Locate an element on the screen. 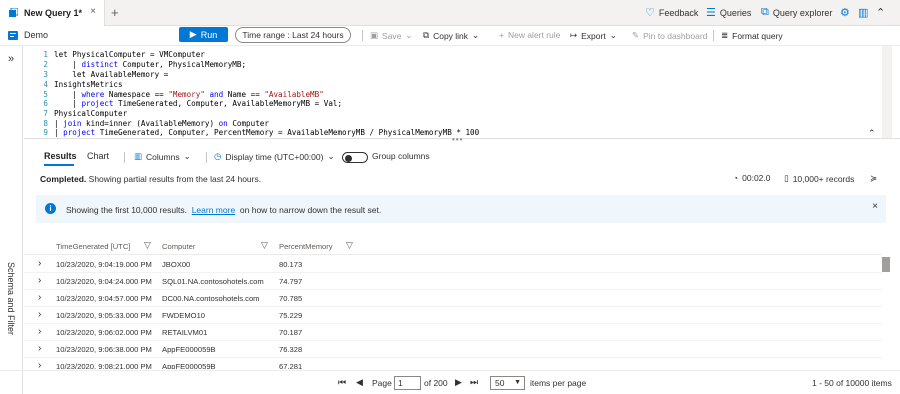  format-icon: ≣ is located at coordinates (725, 35).